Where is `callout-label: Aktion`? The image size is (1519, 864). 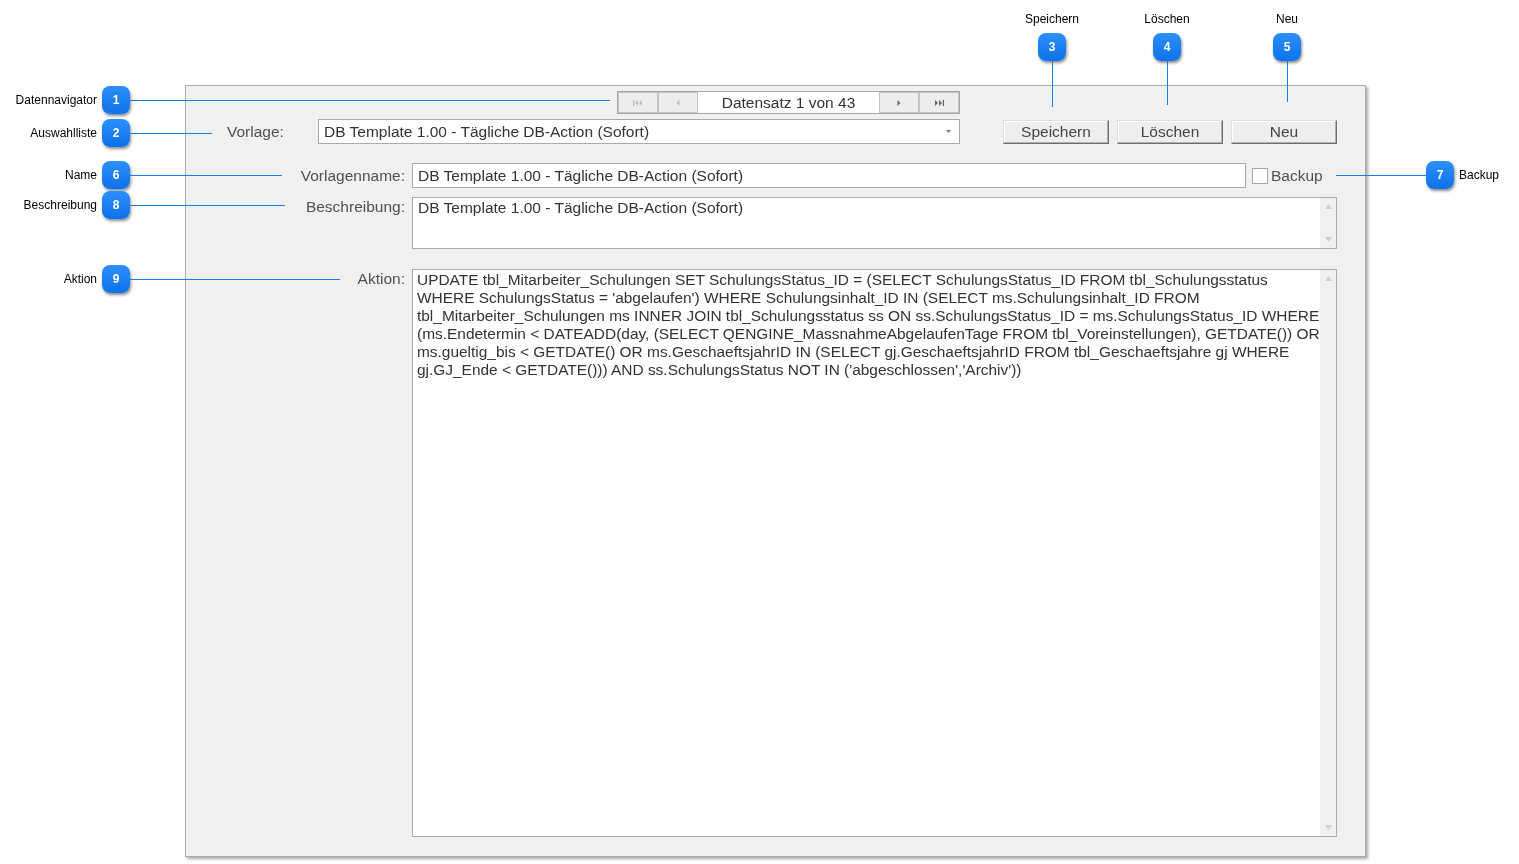 callout-label: Aktion is located at coordinates (80, 279).